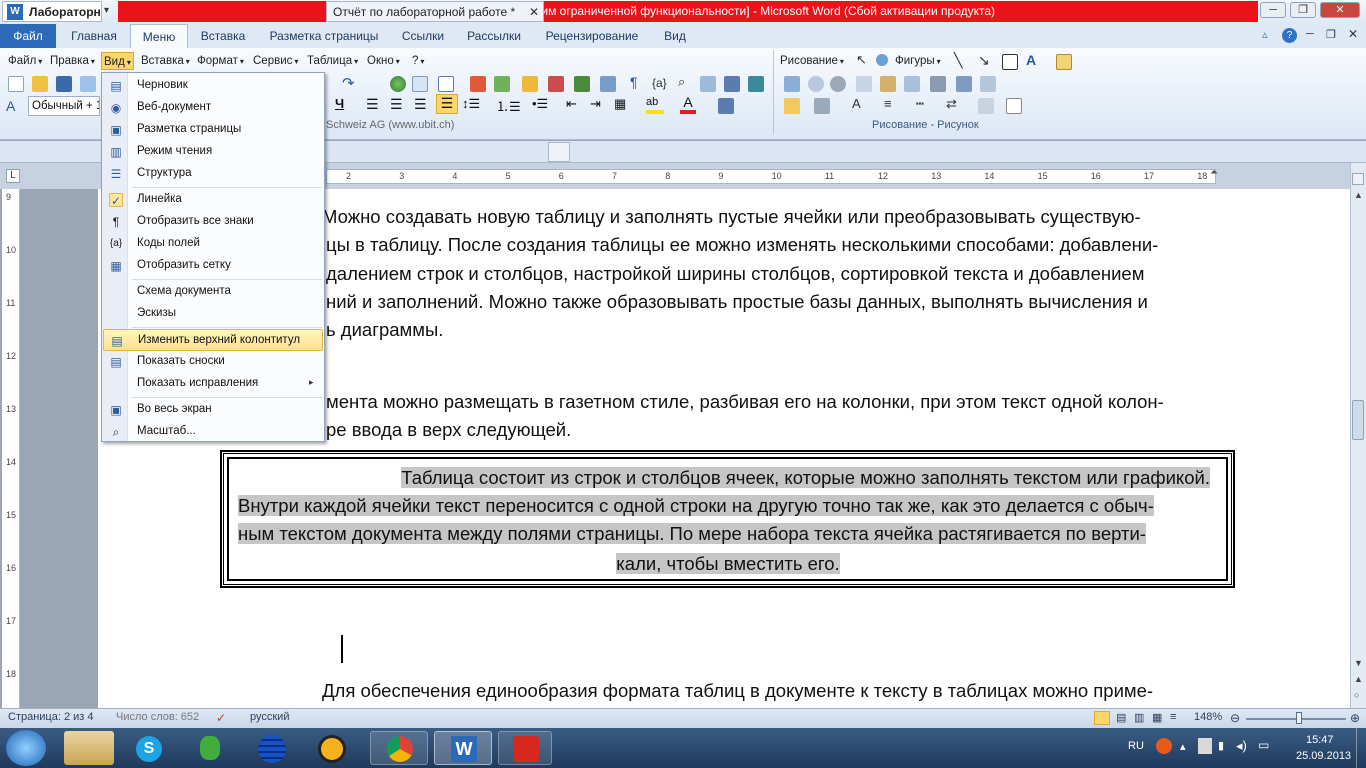 The width and height of the screenshot is (1366, 768). Describe the element at coordinates (856, 103) in the screenshot. I see `font-color-drawing-icon: A` at that location.